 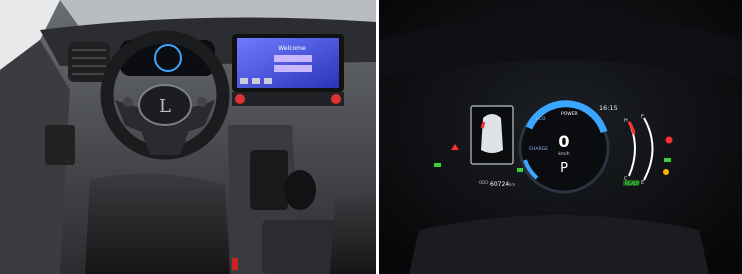 What do you see at coordinates (632, 184) in the screenshot?
I see `ready-indicator: READY` at bounding box center [632, 184].